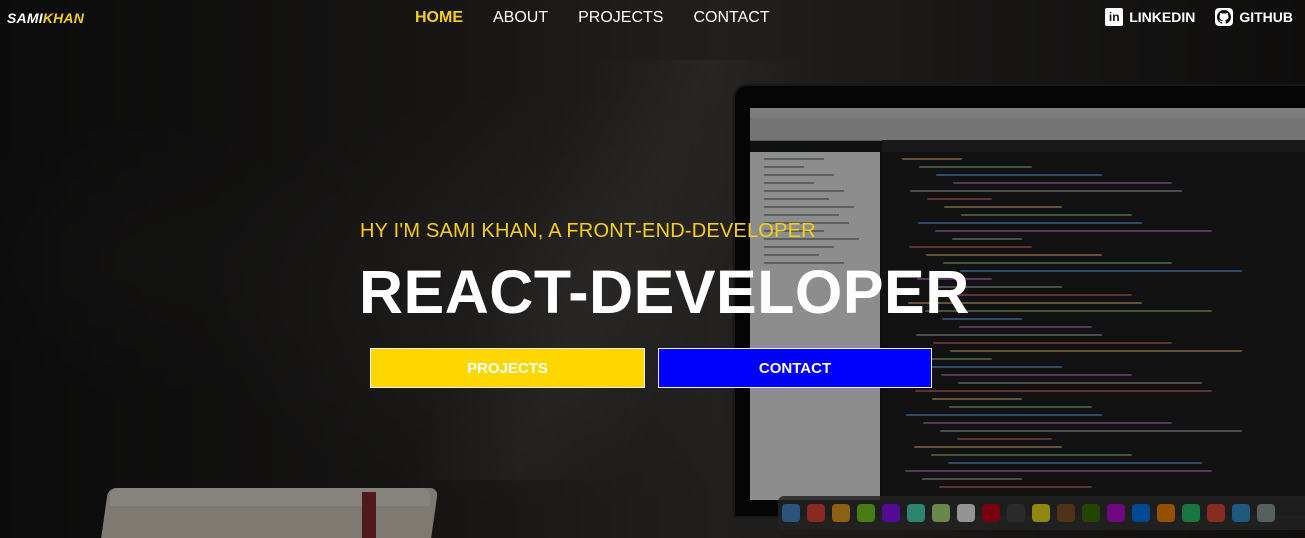 The height and width of the screenshot is (538, 1305). I want to click on main-nav: HOME ABOUT PROJECTS CONTACT, so click(607, 18).